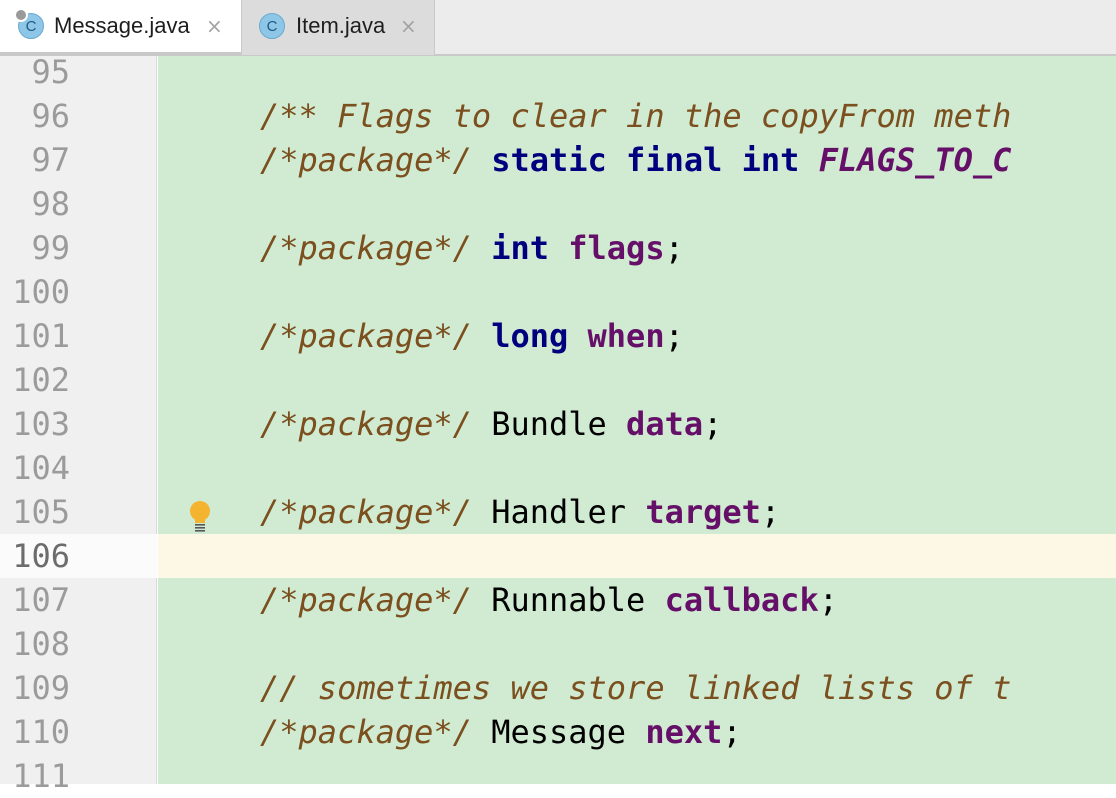 This screenshot has width=1116, height=798. What do you see at coordinates (684, 732) in the screenshot?
I see `code-token-fld: next` at bounding box center [684, 732].